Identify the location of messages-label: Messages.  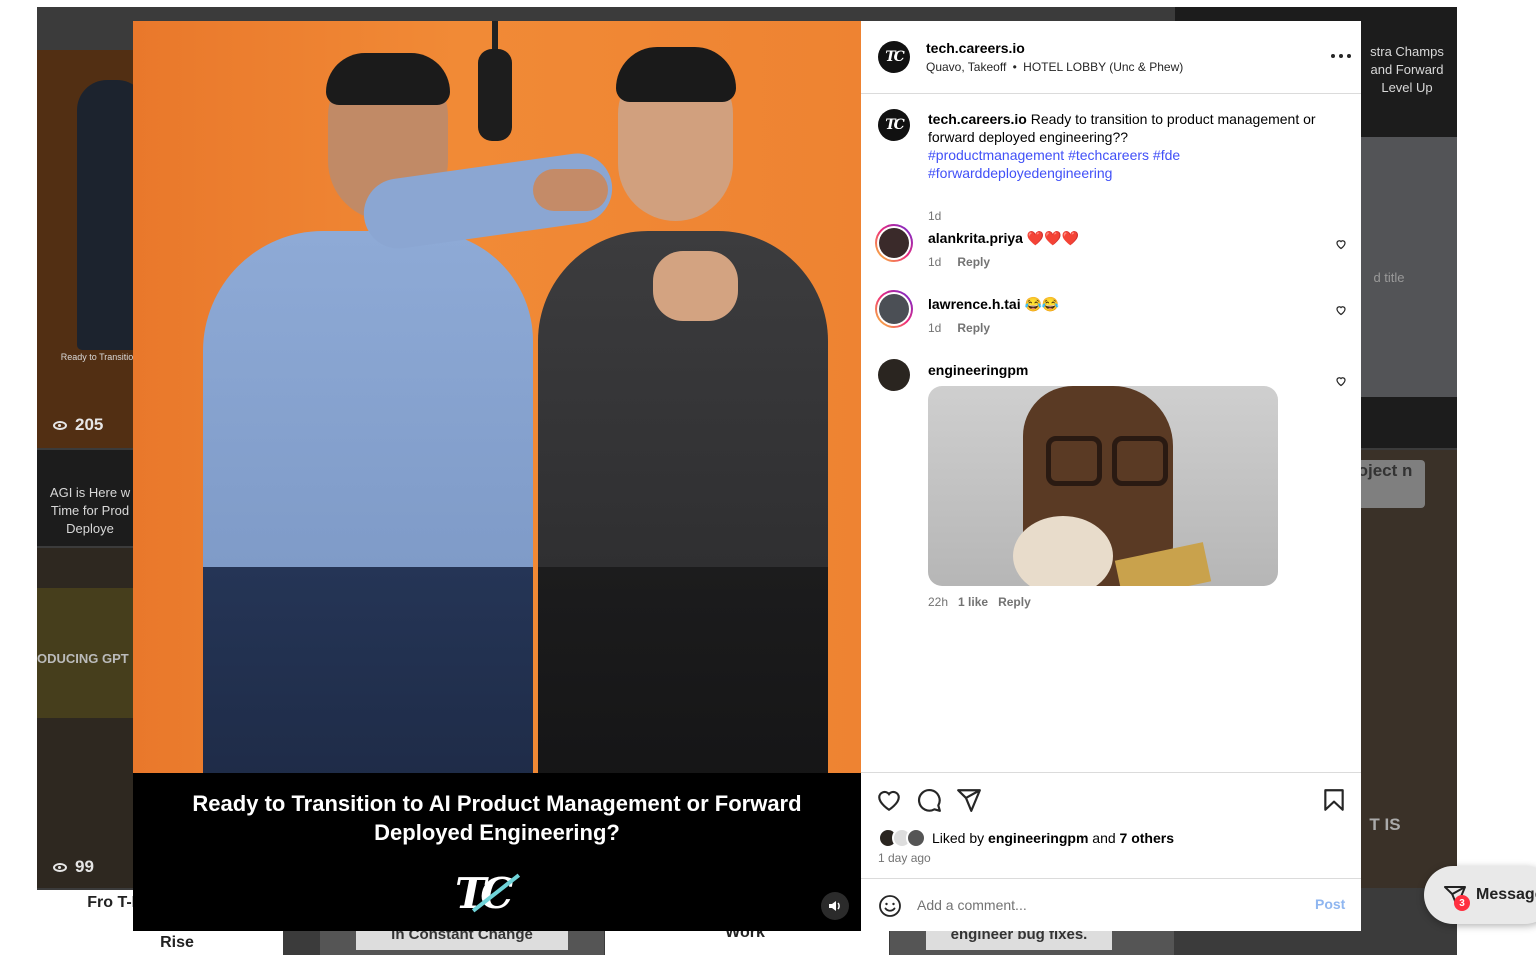
(1506, 894).